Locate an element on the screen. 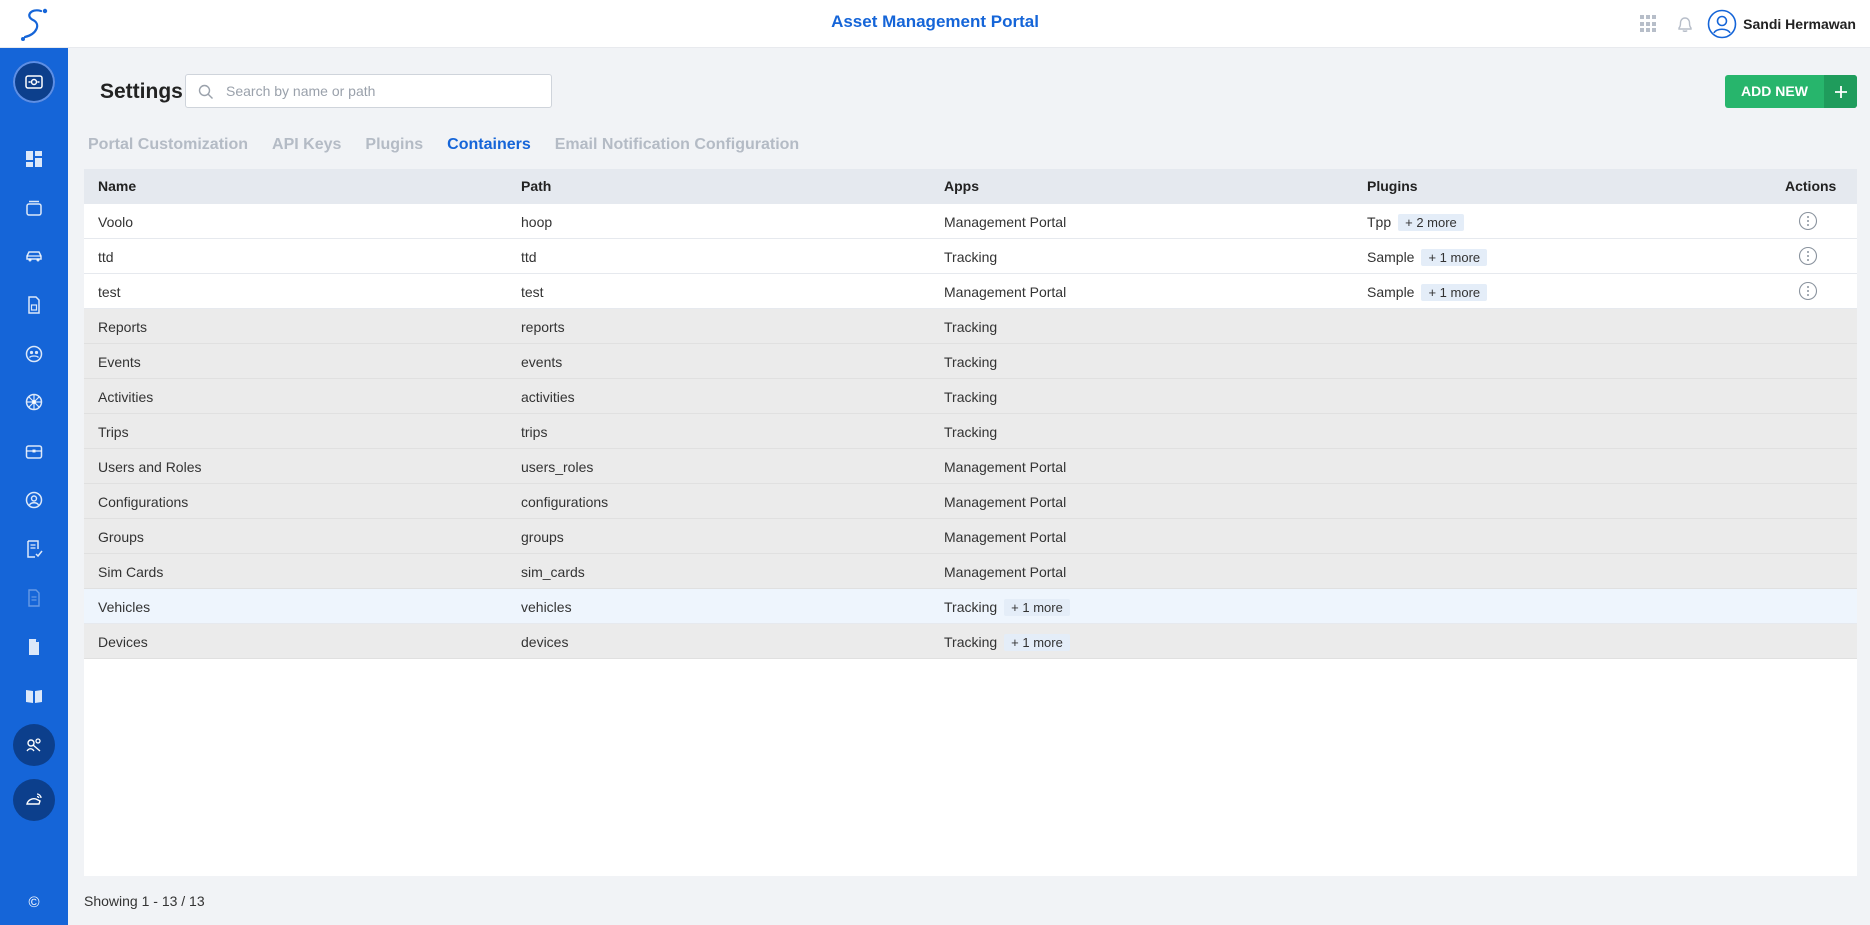  search-box is located at coordinates (368, 91).